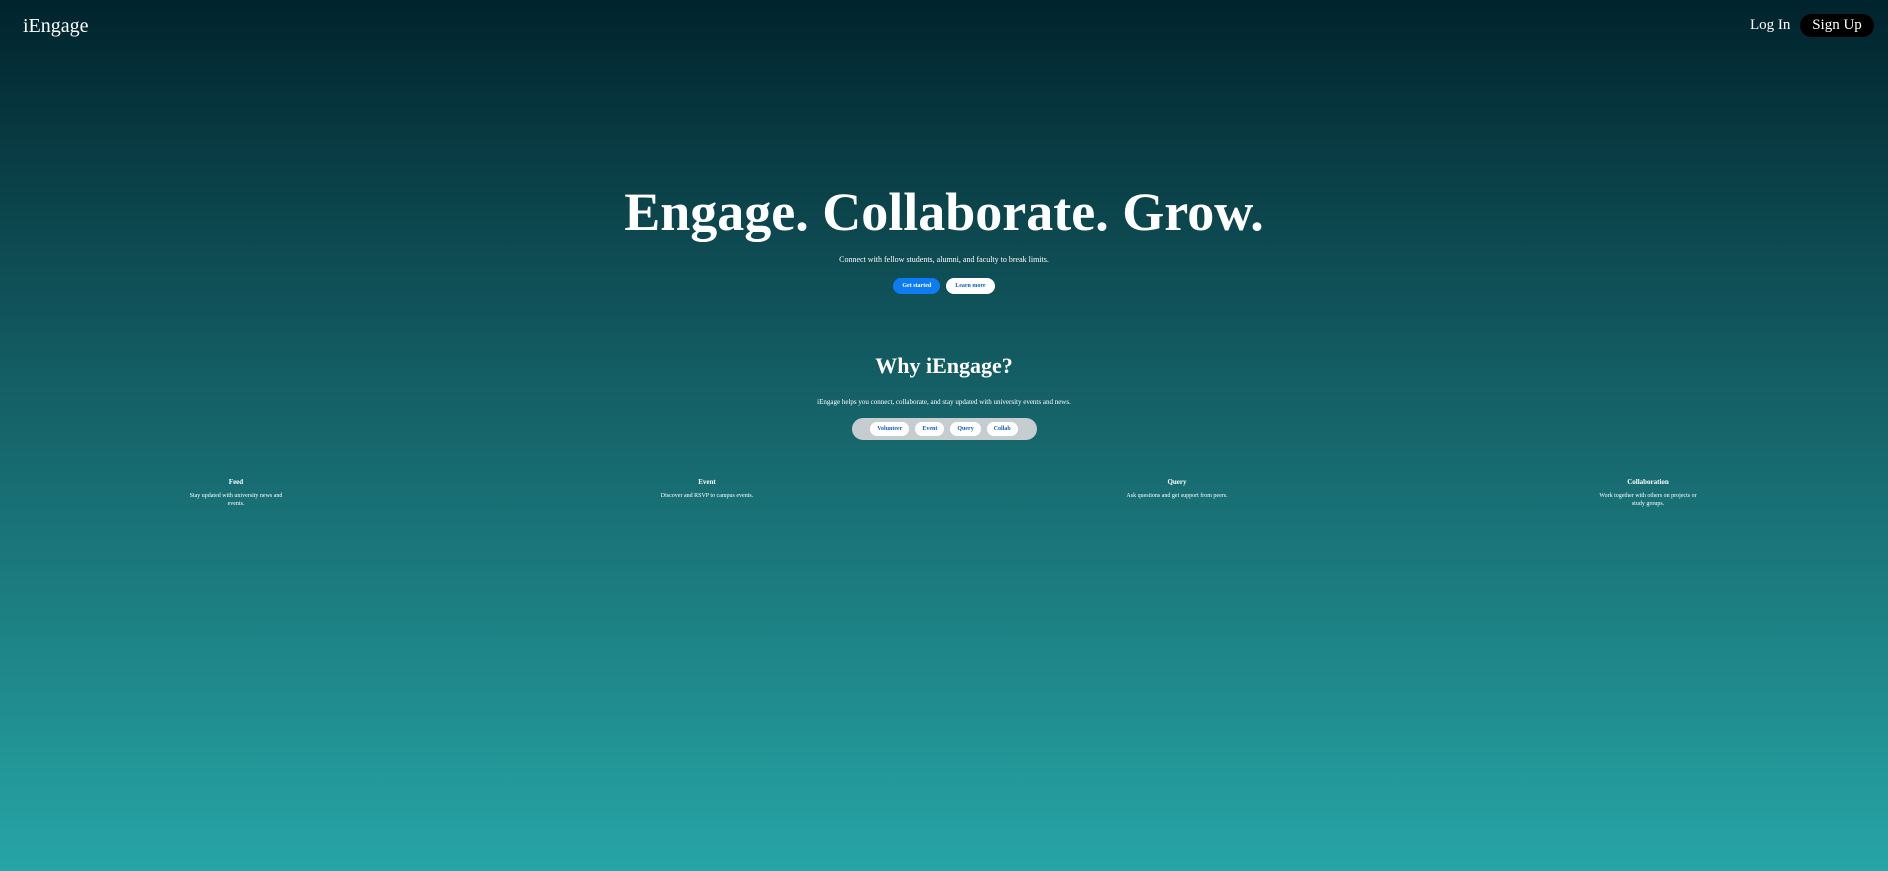 This screenshot has height=871, width=1888. What do you see at coordinates (1177, 482) in the screenshot?
I see `feature-title: Query` at bounding box center [1177, 482].